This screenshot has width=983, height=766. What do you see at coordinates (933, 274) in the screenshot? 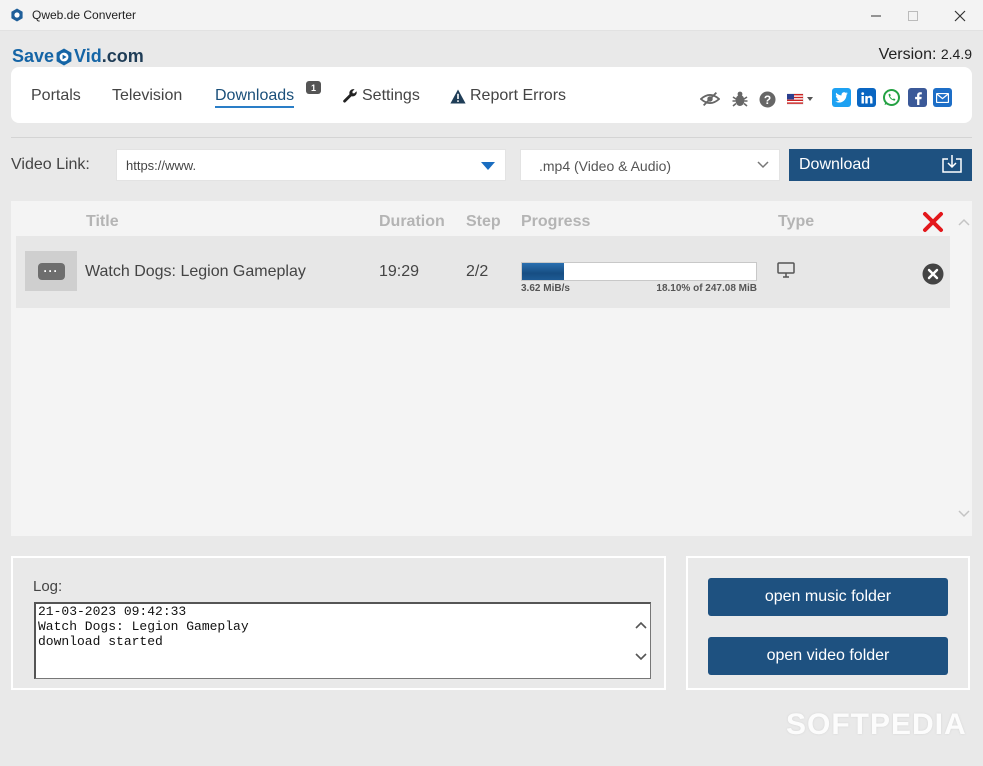
I see `cancel-download-icon` at bounding box center [933, 274].